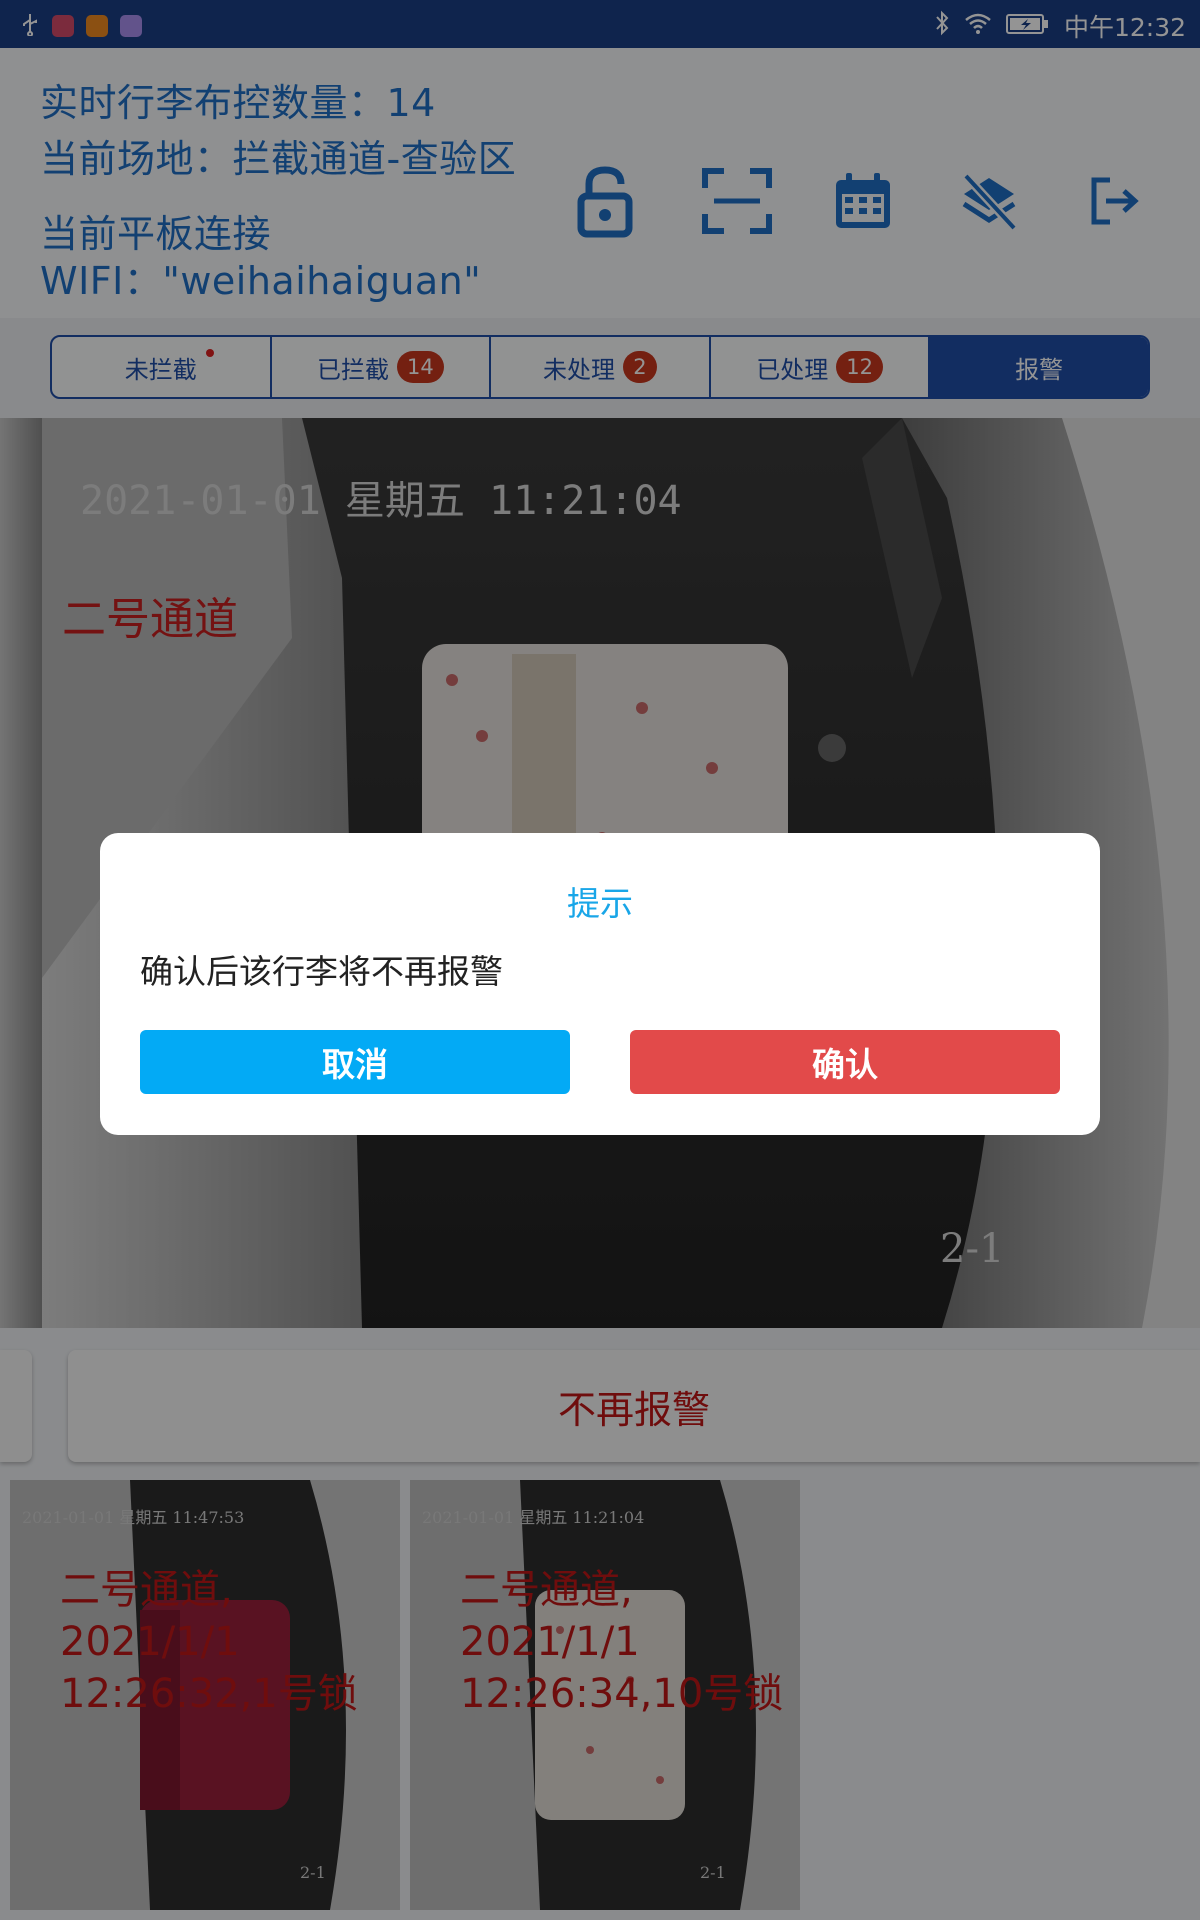 Image resolution: width=1200 pixels, height=1920 pixels. What do you see at coordinates (600, 984) in the screenshot?
I see `confirm-dialog: 提示 确认后该行李将不再报警 取消 确认` at bounding box center [600, 984].